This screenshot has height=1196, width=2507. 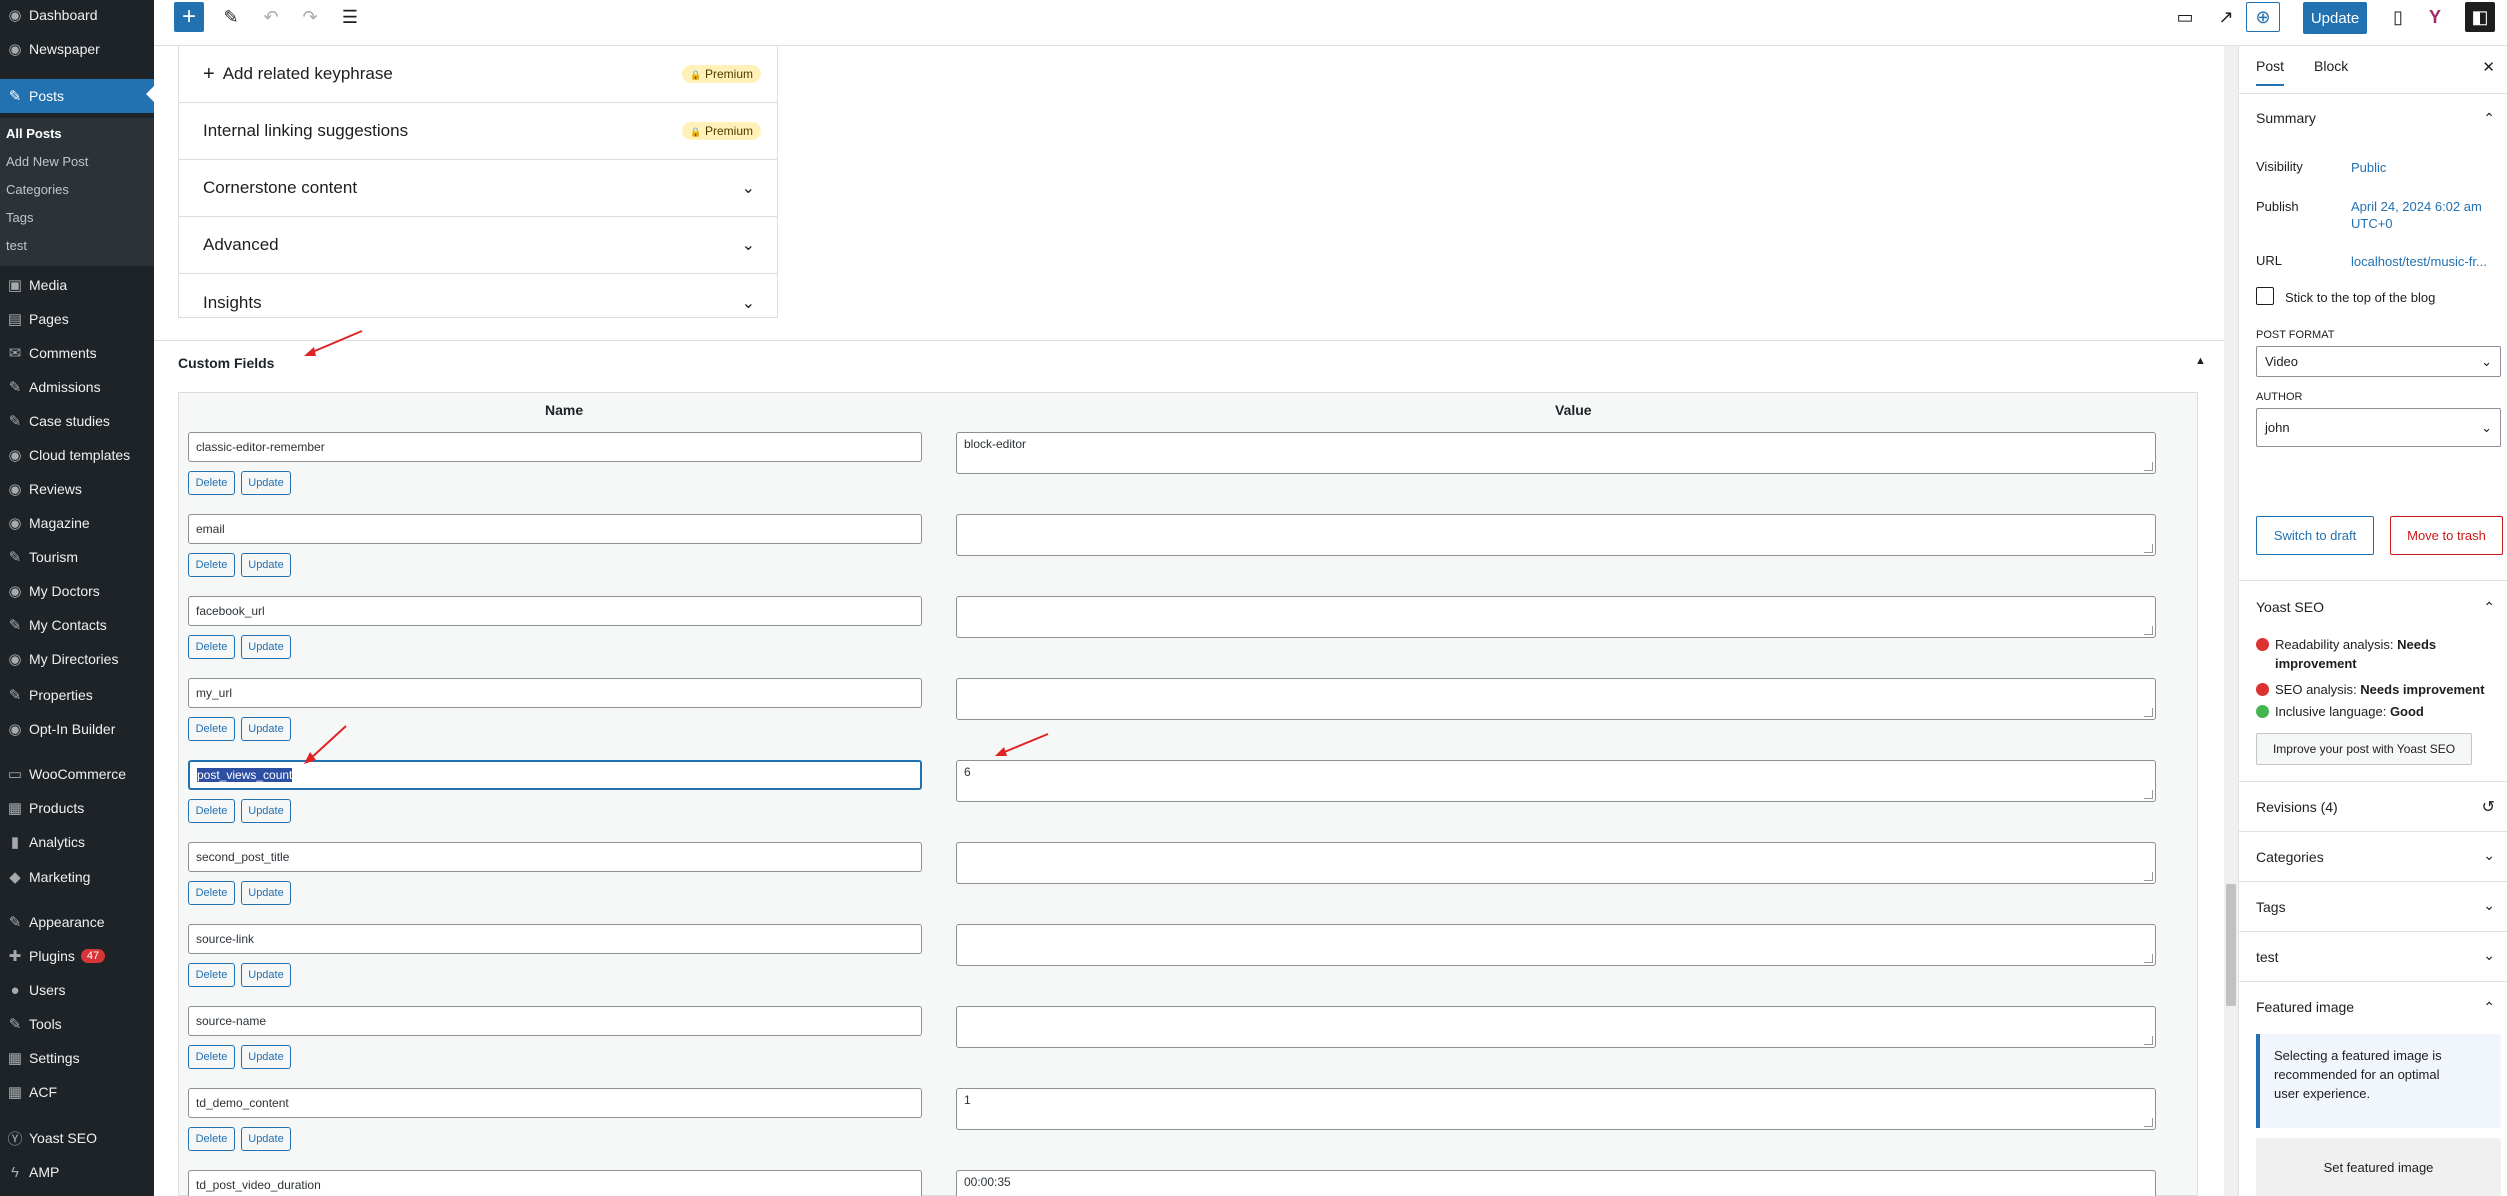 What do you see at coordinates (2315, 535) in the screenshot?
I see `switch-to-draft-button: Switch to draft` at bounding box center [2315, 535].